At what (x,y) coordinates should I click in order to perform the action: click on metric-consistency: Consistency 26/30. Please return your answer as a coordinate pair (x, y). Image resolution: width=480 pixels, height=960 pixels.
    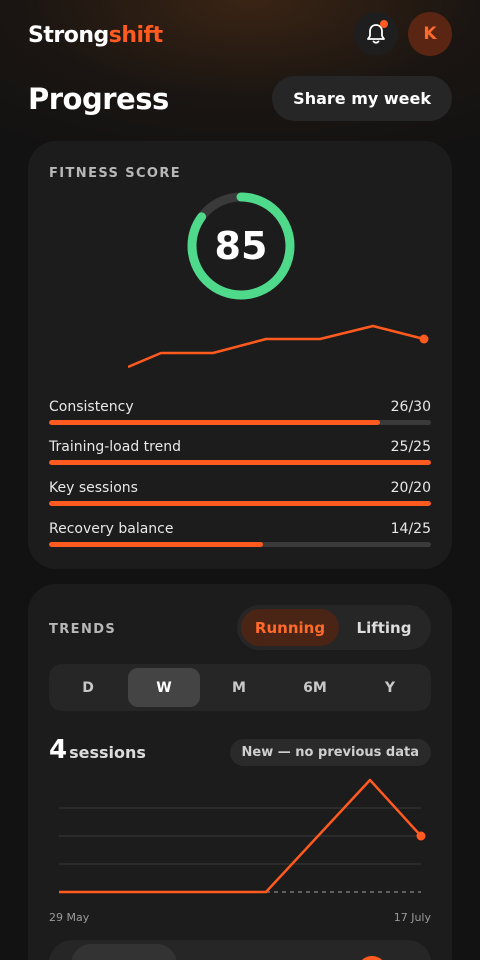
    Looking at the image, I should click on (240, 414).